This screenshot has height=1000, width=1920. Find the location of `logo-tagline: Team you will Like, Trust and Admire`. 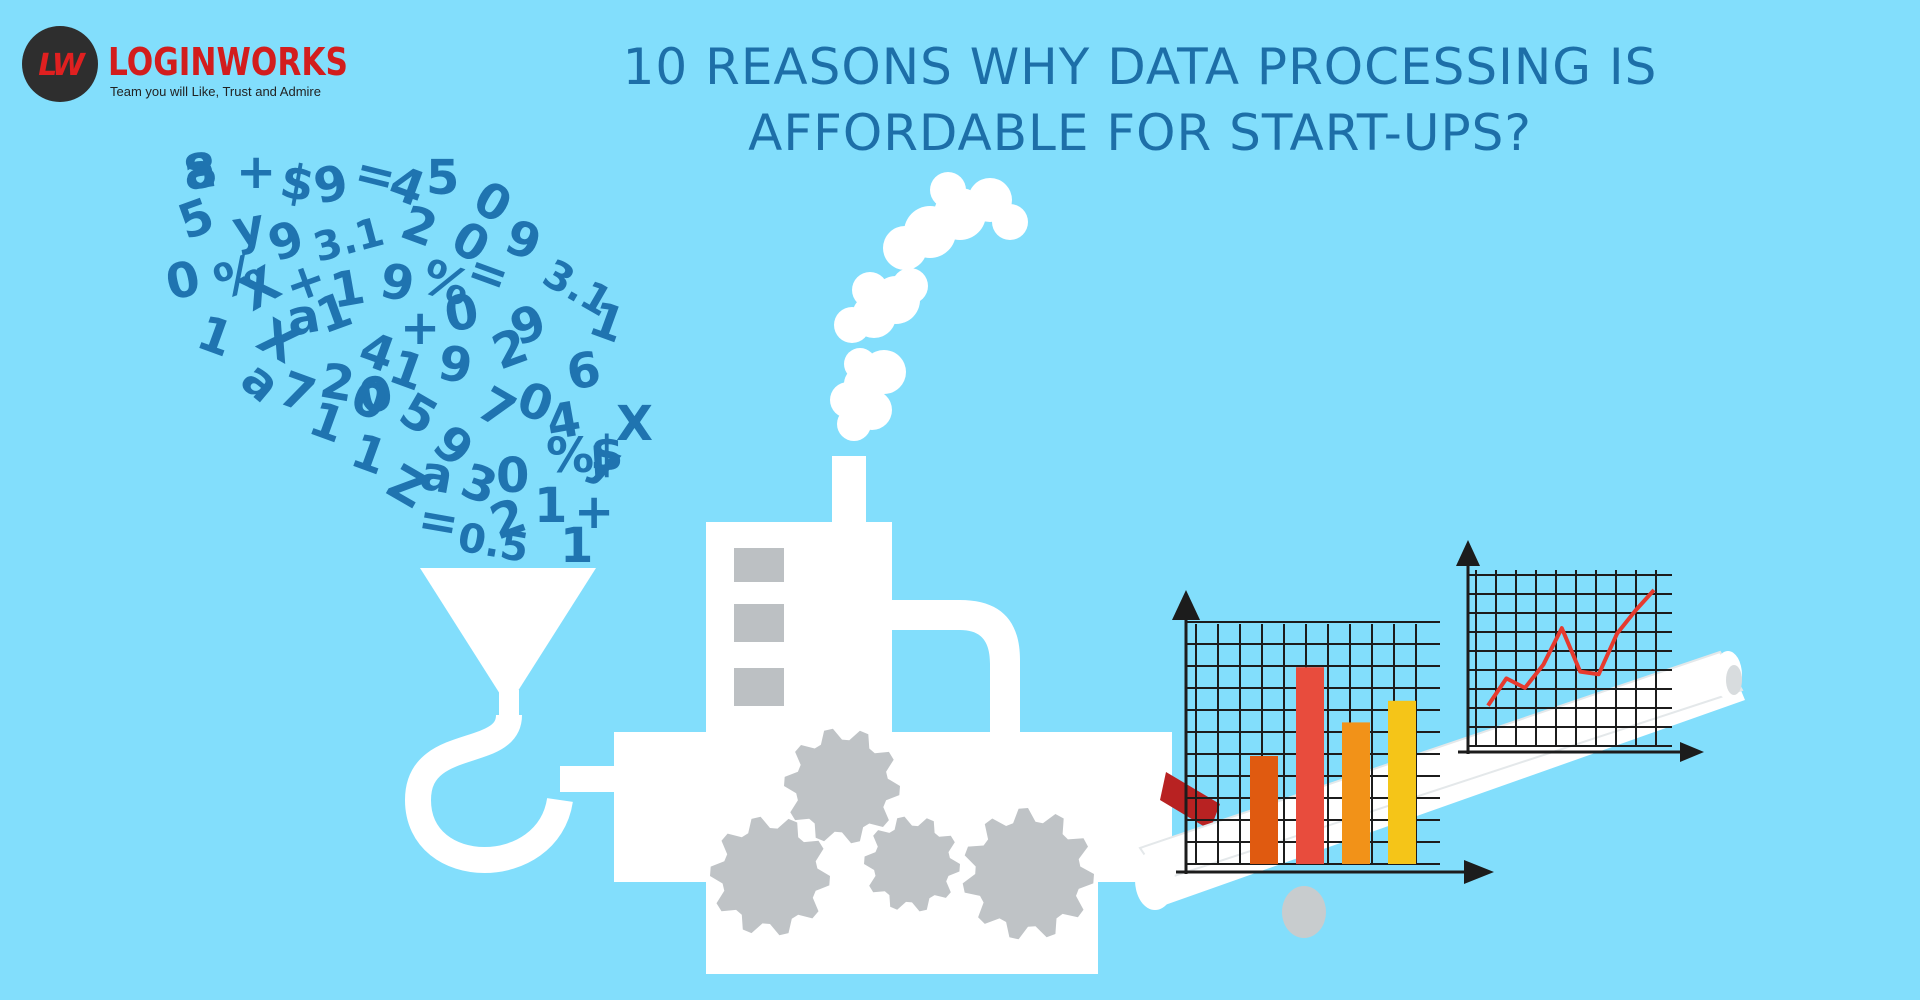

logo-tagline: Team you will Like, Trust and Admire is located at coordinates (215, 91).